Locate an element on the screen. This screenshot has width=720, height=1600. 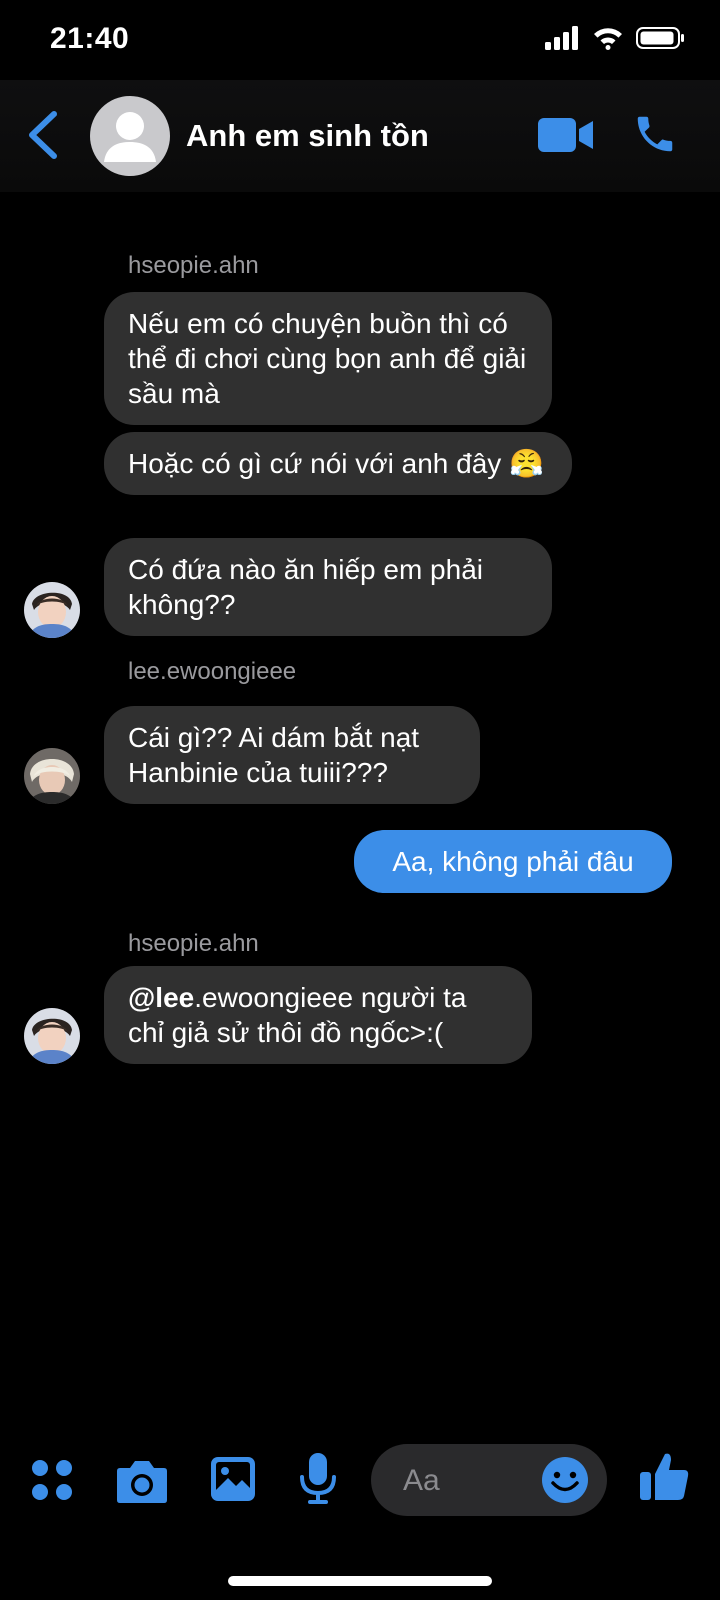
camera-icon is located at coordinates (142, 1482).